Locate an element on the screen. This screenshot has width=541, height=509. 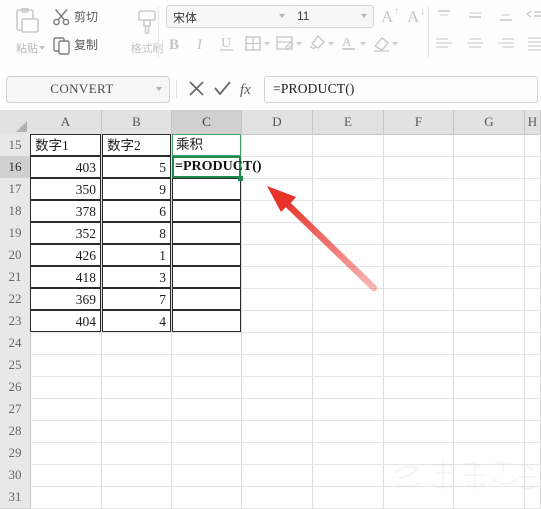
font-name-caret-icon is located at coordinates (282, 16).